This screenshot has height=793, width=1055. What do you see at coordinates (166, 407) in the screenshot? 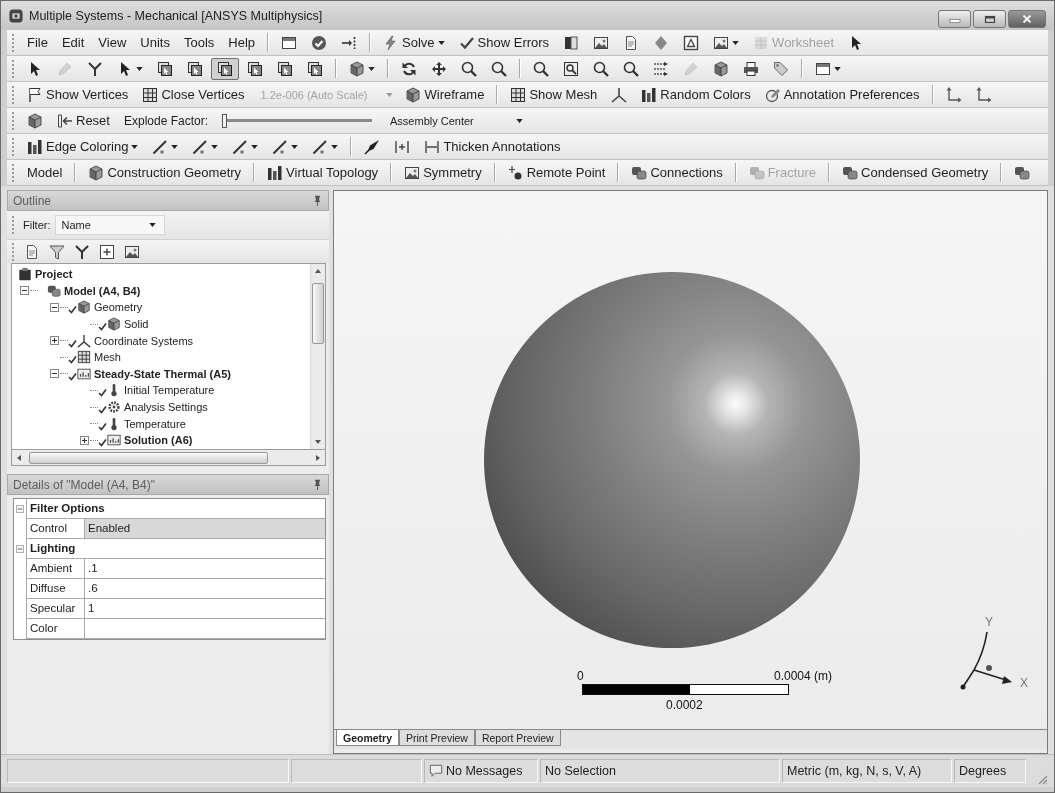
I see `tree-item: Analysis Settings` at bounding box center [166, 407].